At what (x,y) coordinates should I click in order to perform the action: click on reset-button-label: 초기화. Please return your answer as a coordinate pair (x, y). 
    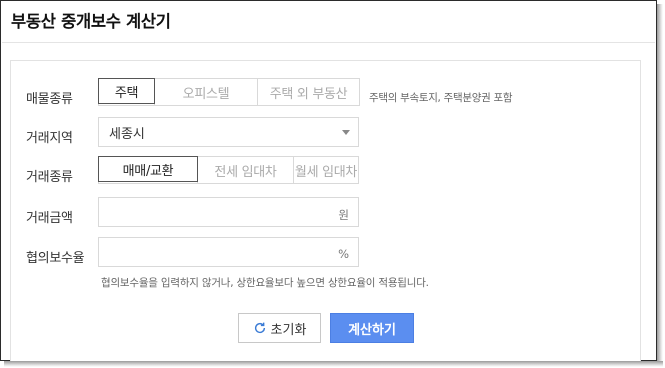
    Looking at the image, I should click on (288, 330).